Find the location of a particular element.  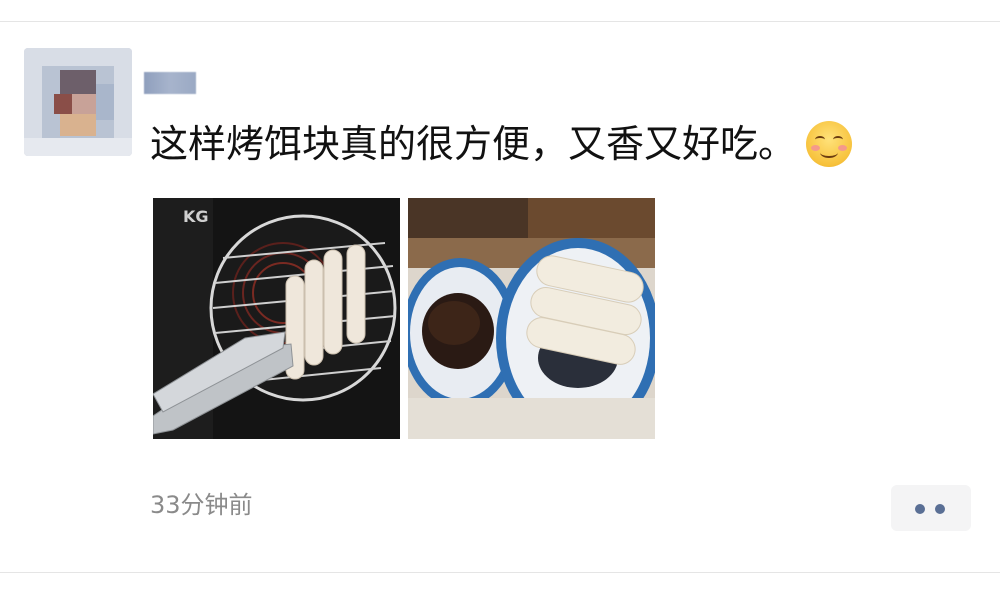

post-photo-1: KG is located at coordinates (276, 318).